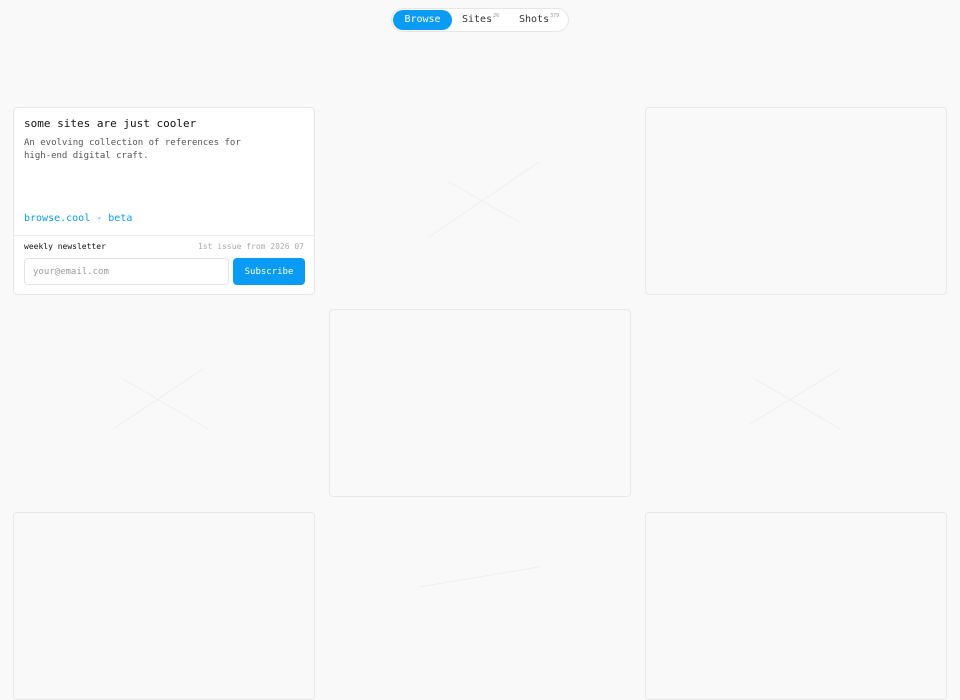 Image resolution: width=960 pixels, height=700 pixels. What do you see at coordinates (164, 235) in the screenshot?
I see `card-divider` at bounding box center [164, 235].